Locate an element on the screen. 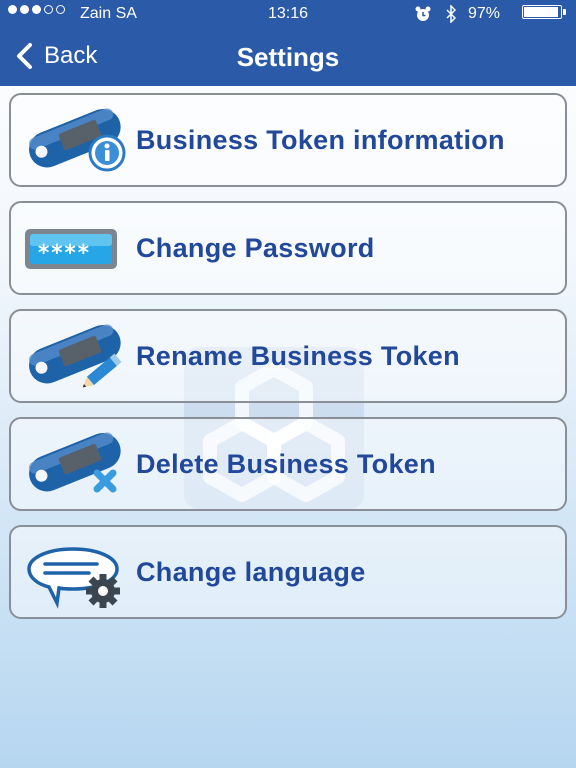 Image resolution: width=576 pixels, height=768 pixels. menu-item-delete-token: Delete Business Token is located at coordinates (288, 464).